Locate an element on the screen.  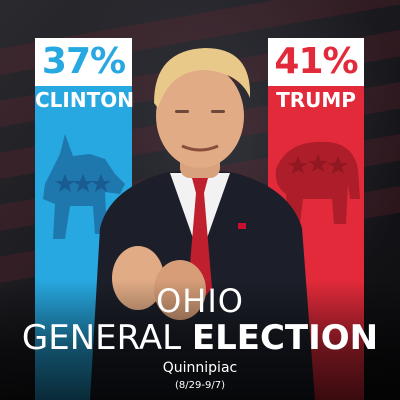
headline-election: ELECTION is located at coordinates (285, 338).